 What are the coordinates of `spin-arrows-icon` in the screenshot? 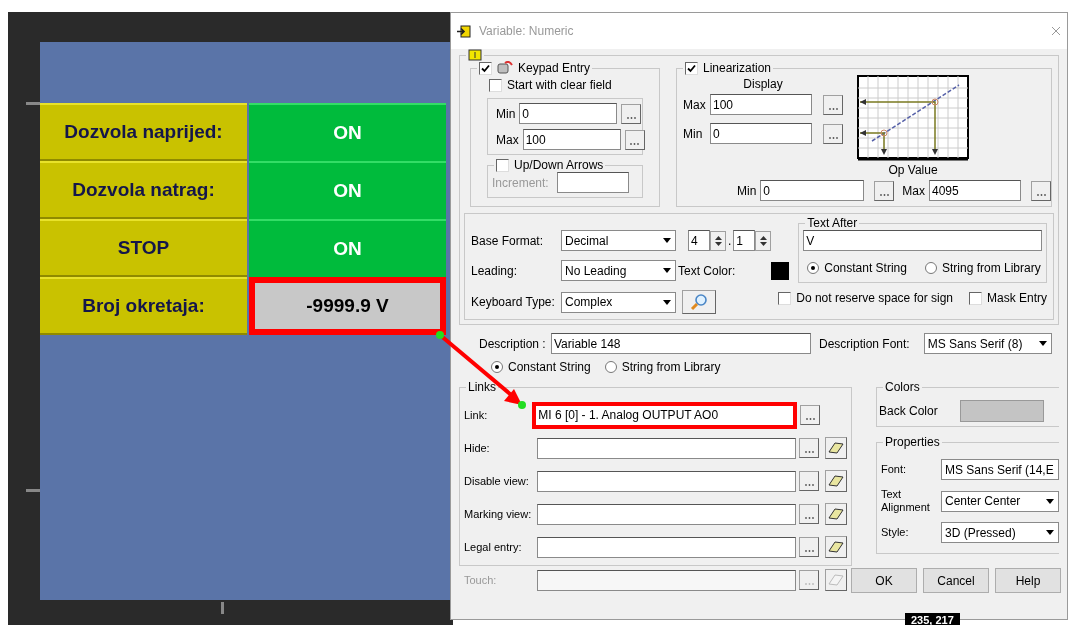 It's located at (763, 240).